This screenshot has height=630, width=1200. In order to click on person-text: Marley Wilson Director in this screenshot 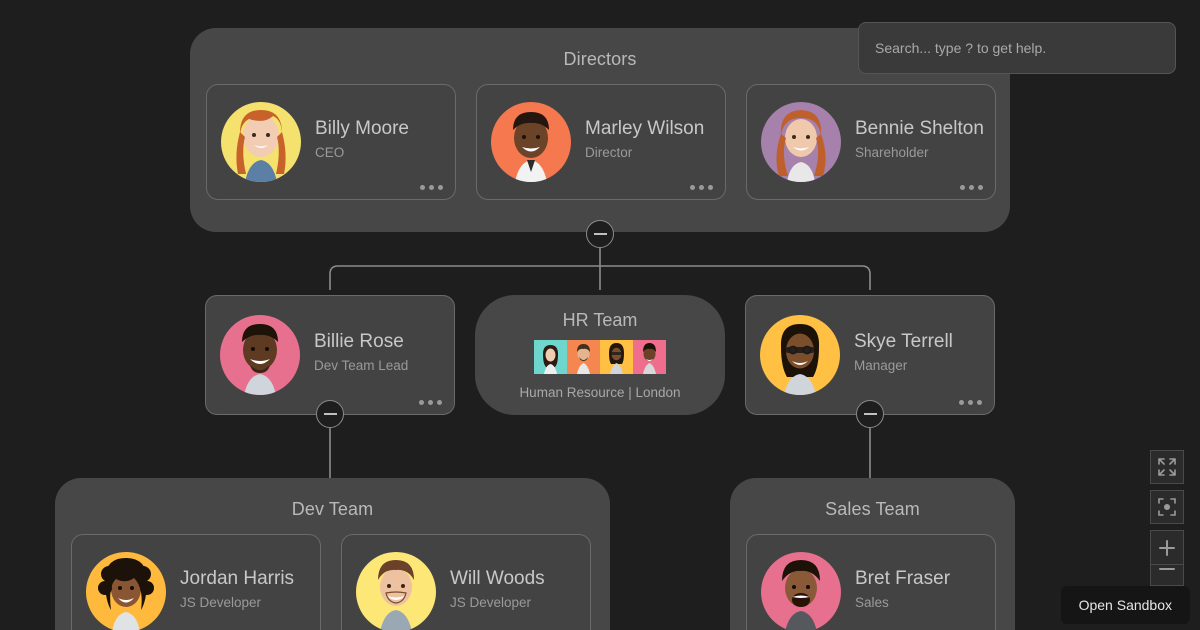, I will do `click(644, 139)`.